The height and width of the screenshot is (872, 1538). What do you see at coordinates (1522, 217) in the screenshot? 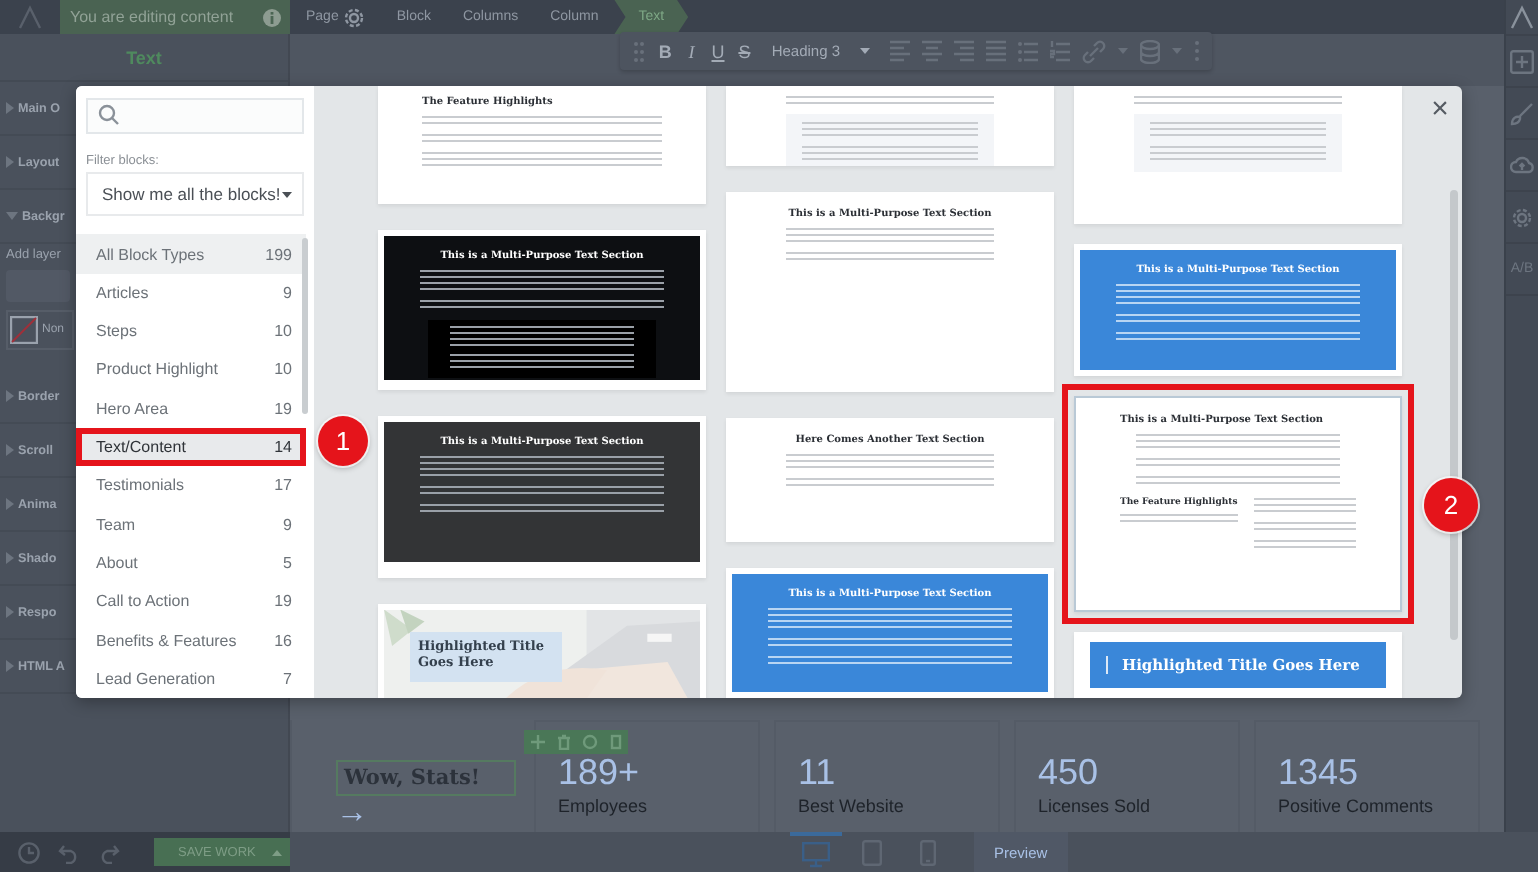
I see `settings-icon` at bounding box center [1522, 217].